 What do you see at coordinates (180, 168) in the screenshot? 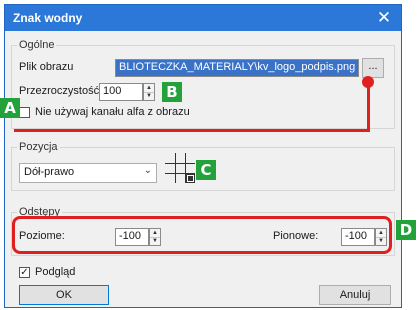
I see `position-grid` at bounding box center [180, 168].